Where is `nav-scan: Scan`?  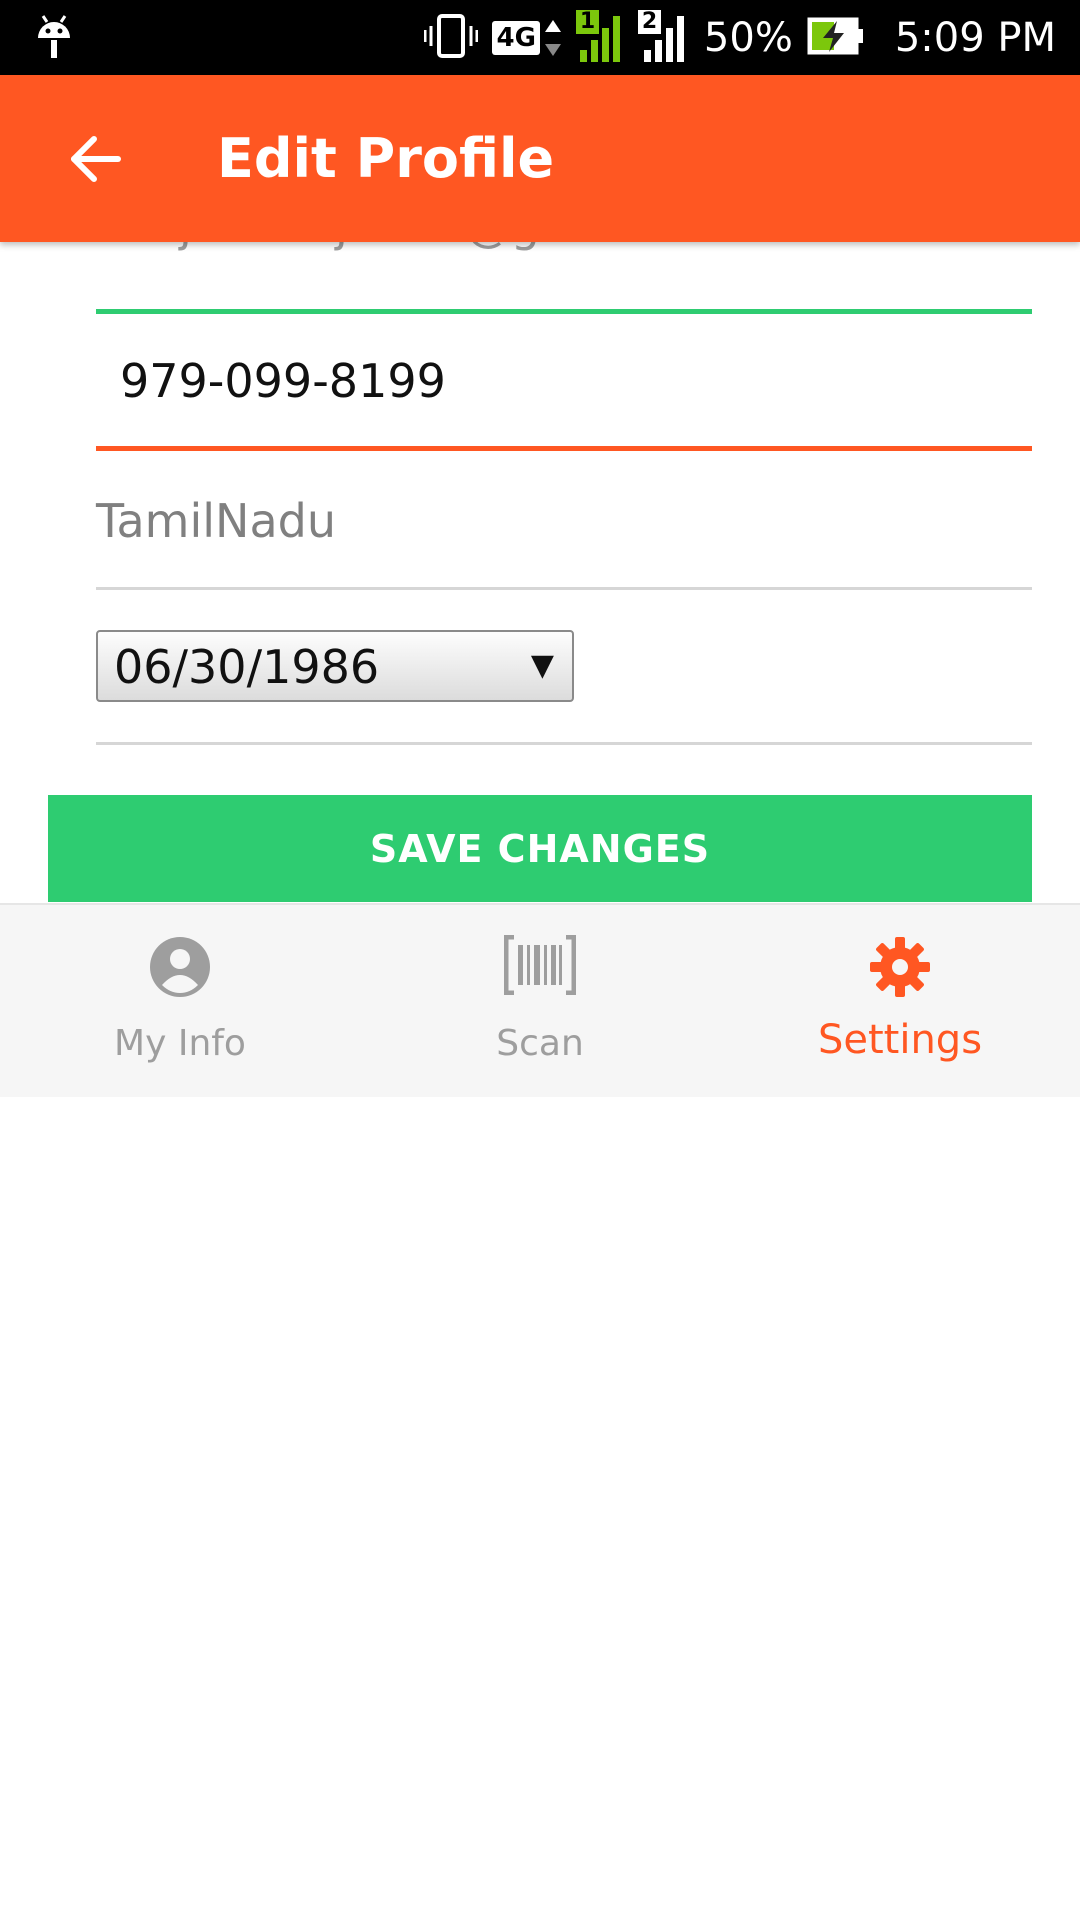
nav-scan: Scan is located at coordinates (540, 1001).